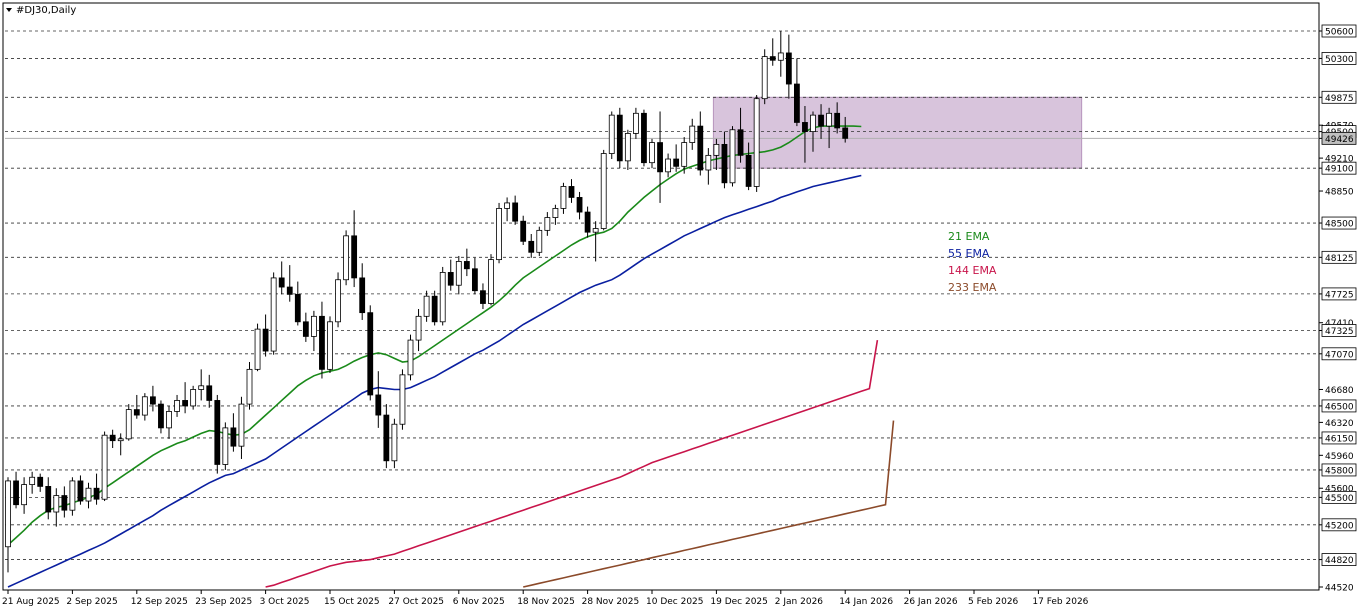 The height and width of the screenshot is (611, 1362). Describe the element at coordinates (1339, 225) in the screenshot. I see `price-label: 48500` at that location.